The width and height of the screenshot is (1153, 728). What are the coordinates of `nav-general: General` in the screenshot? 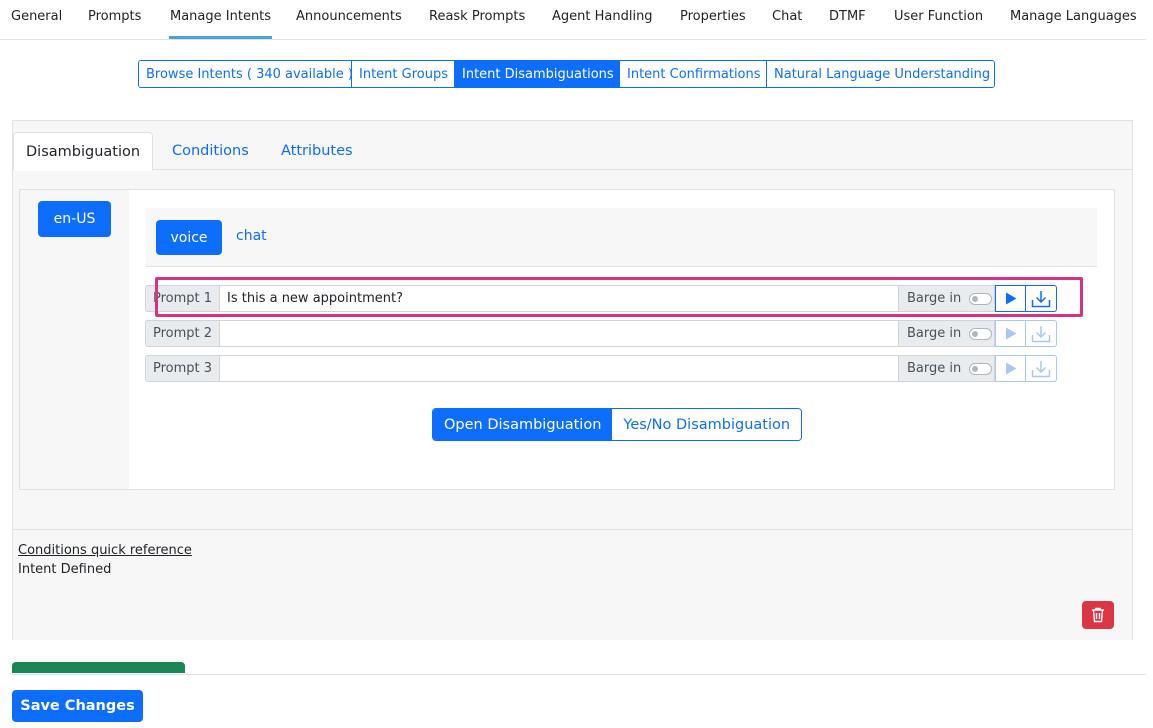 It's located at (36, 16).